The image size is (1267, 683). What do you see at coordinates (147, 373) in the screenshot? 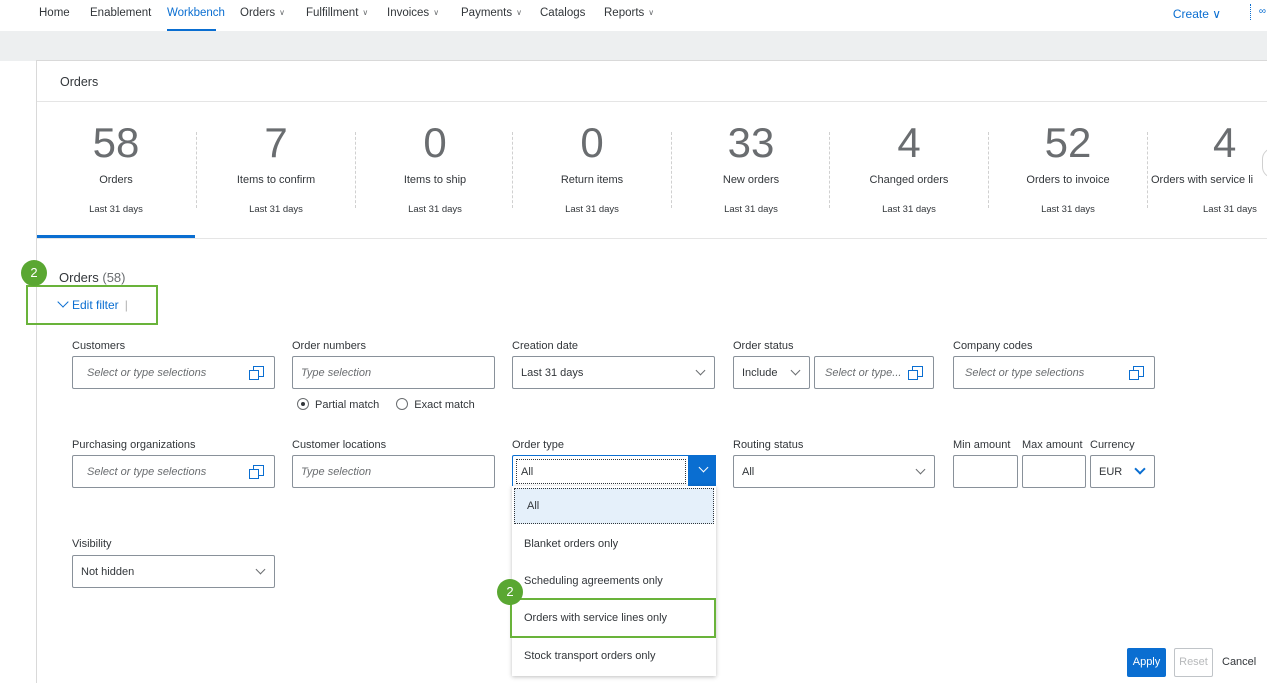
I see `customers-placeholder: Select or type selections` at bounding box center [147, 373].